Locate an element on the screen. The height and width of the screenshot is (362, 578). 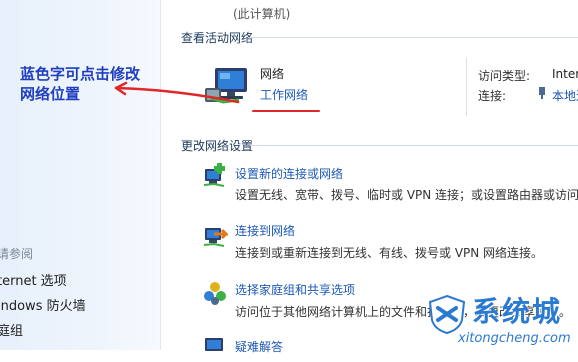
task-troubleshoot-link: 疑难解答 is located at coordinates (259, 346).